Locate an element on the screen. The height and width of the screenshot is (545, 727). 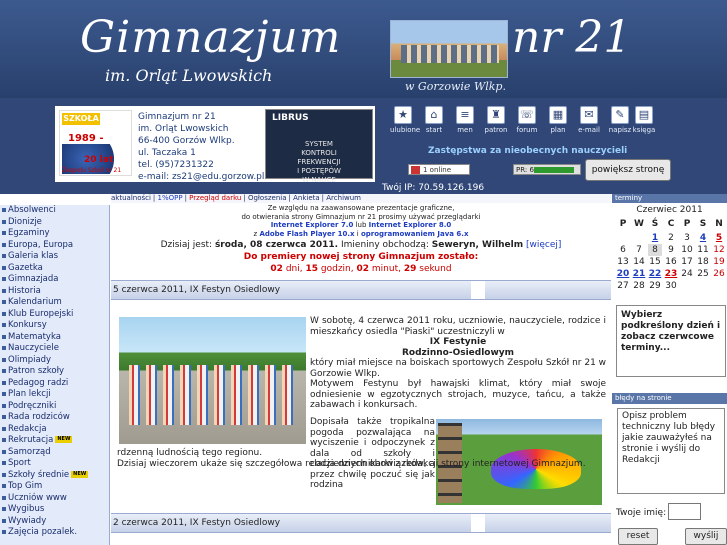
name-input is located at coordinates (684, 511).